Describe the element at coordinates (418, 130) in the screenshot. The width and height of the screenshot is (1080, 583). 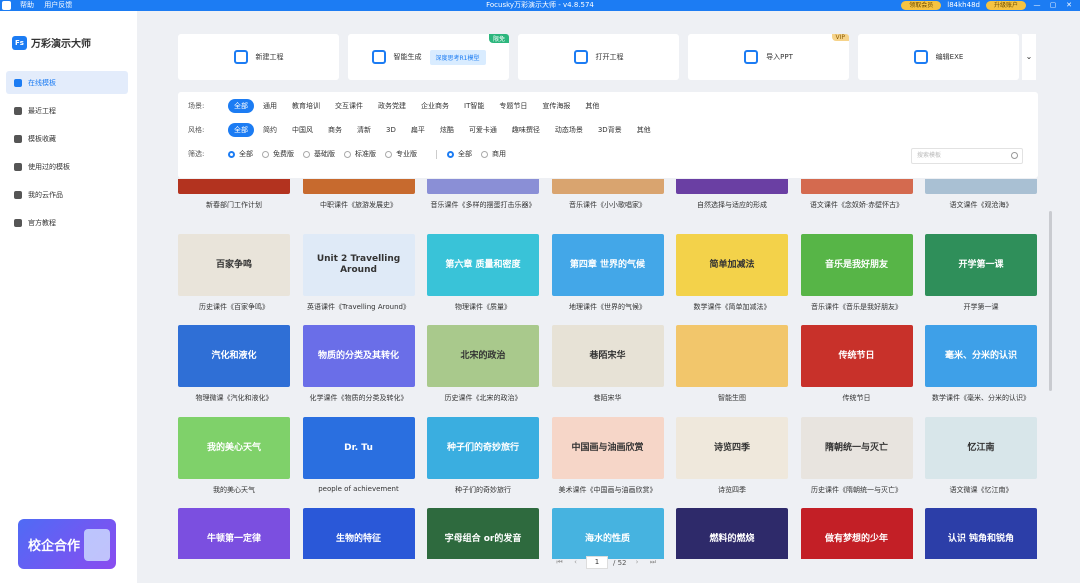
I see `style-chip-6: 扁平` at that location.